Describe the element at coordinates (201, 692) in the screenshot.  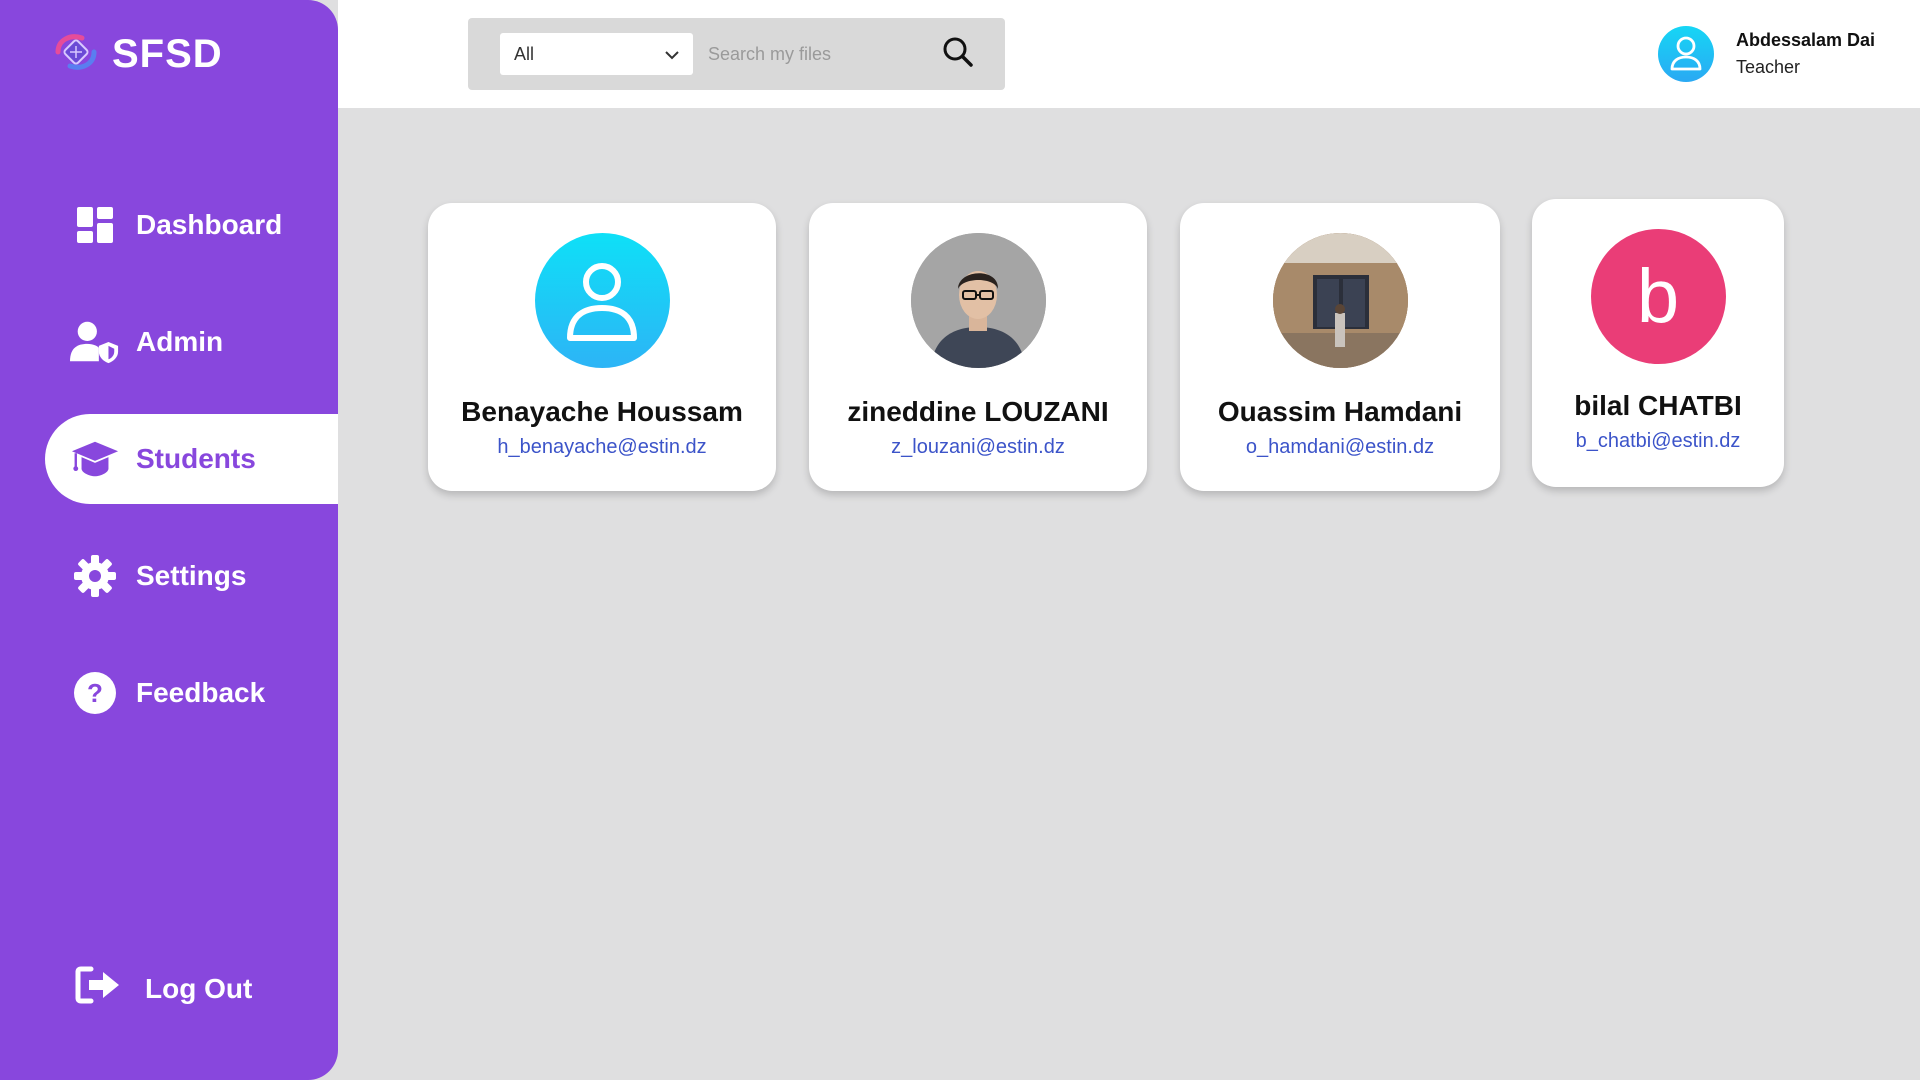
I see `sidebar-item-label: Feedback` at that location.